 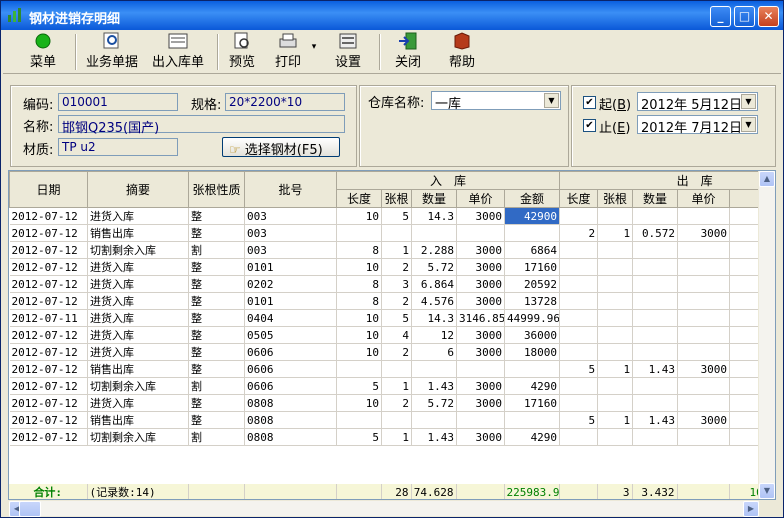 What do you see at coordinates (697, 102) in the screenshot?
I see `start-date-picker: 2012年 5月12日 ▼` at bounding box center [697, 102].